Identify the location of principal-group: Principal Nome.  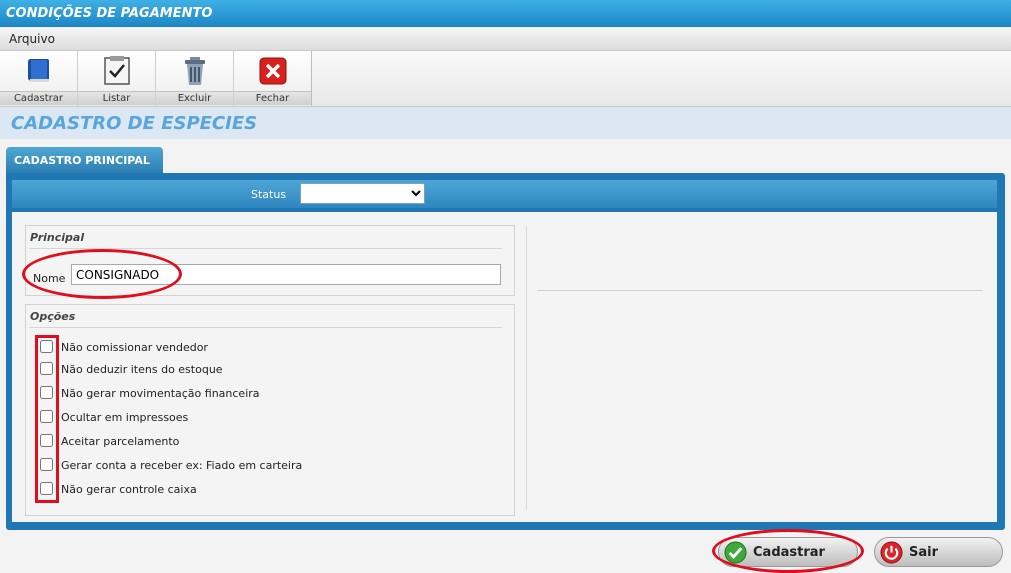
(270, 260).